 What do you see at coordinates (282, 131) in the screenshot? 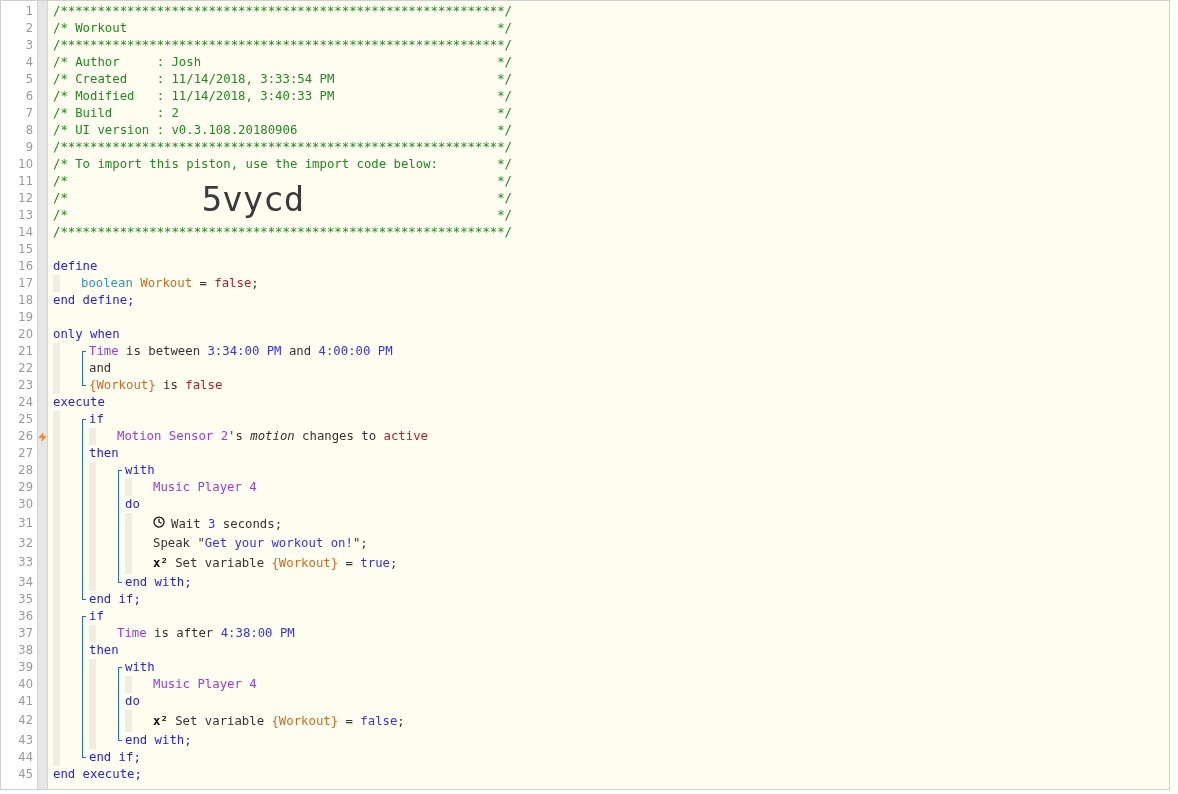
I see `code-line: /* UI version : v0.3.108.20180906 */` at bounding box center [282, 131].